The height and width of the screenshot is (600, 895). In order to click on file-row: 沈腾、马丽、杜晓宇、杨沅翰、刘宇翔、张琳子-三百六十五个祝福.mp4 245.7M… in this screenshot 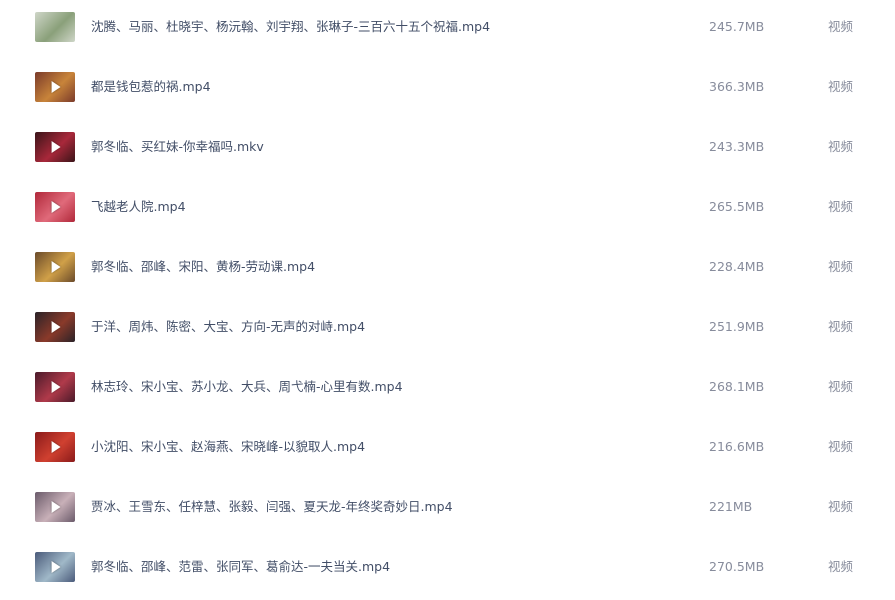, I will do `click(447, 30)`.